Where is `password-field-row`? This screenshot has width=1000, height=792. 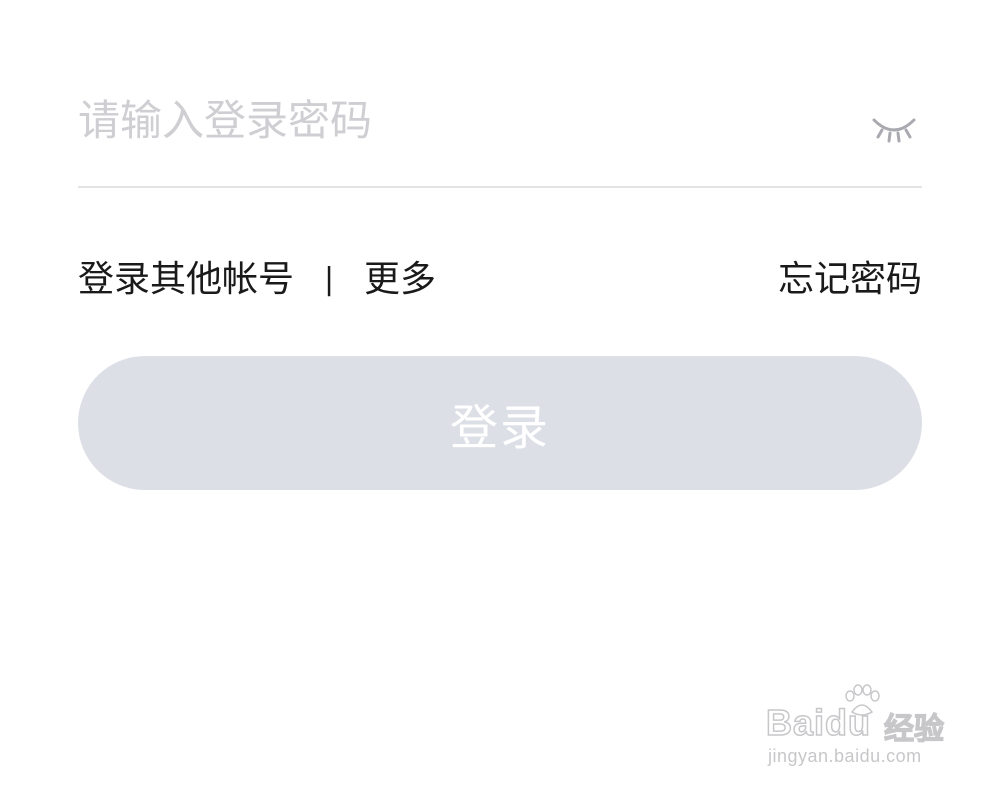 password-field-row is located at coordinates (500, 137).